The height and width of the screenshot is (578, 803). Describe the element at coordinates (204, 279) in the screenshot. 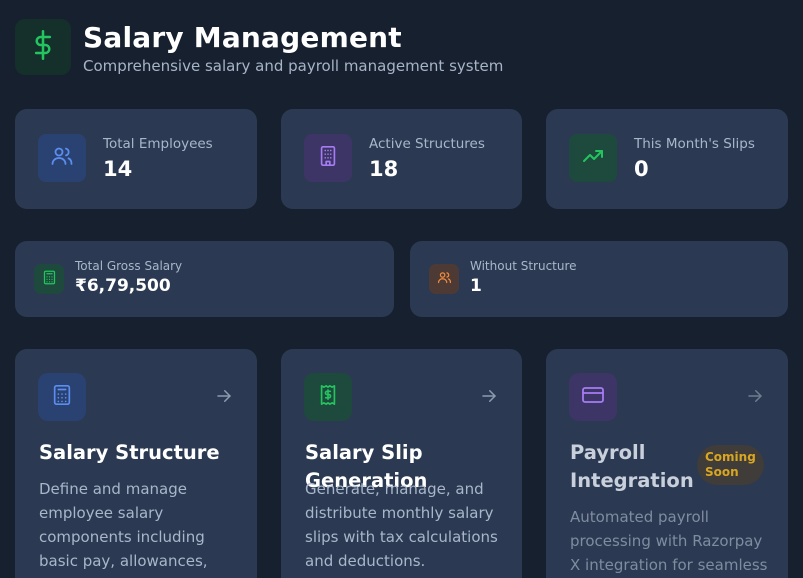

I see `stat-card-total-gross-salary: Total Gross Salary ₹6,79,500` at that location.